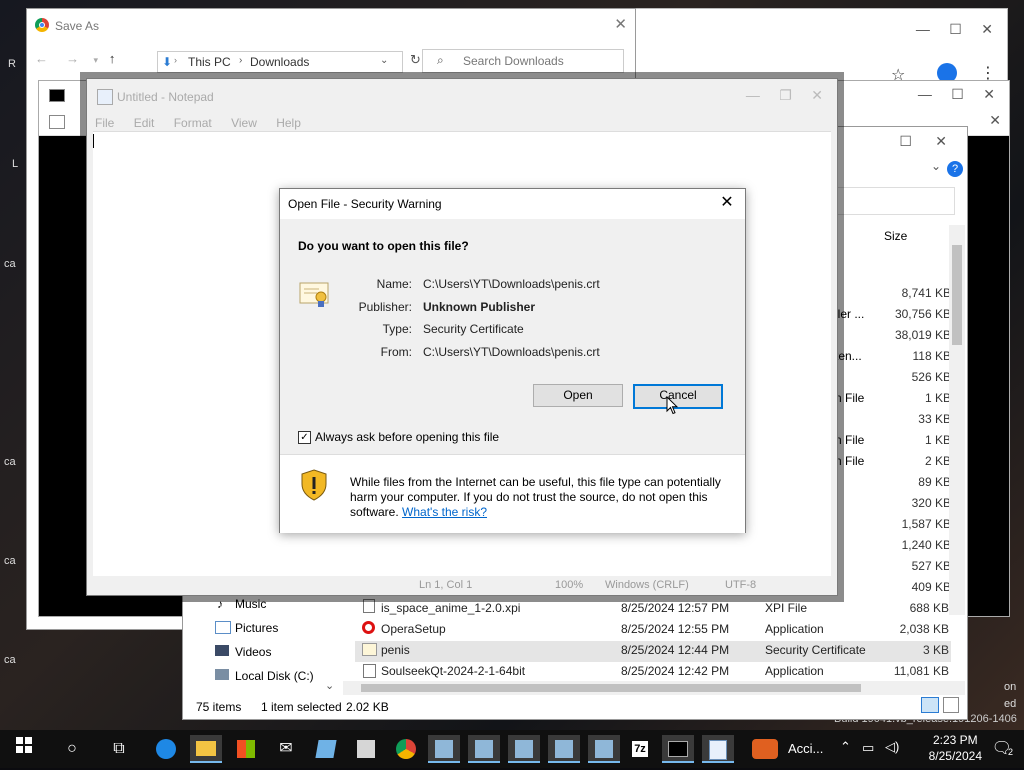 Image resolution: width=1024 pixels, height=770 pixels. I want to click on certificate-icon, so click(315, 295).